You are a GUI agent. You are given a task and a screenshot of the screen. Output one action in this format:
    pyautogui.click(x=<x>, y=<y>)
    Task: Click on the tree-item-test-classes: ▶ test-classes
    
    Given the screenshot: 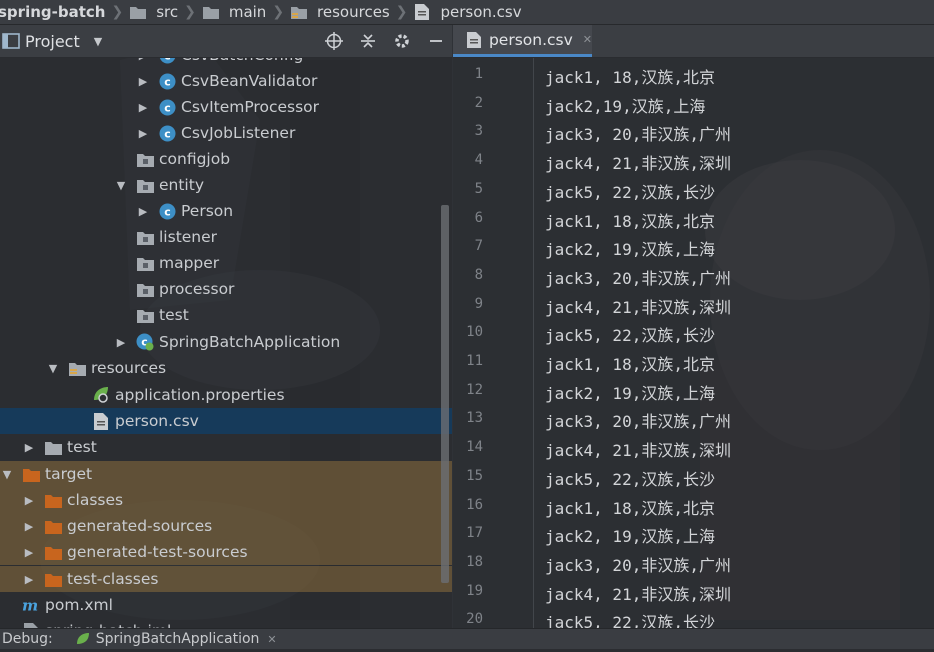 What is the action you would take?
    pyautogui.click(x=226, y=579)
    